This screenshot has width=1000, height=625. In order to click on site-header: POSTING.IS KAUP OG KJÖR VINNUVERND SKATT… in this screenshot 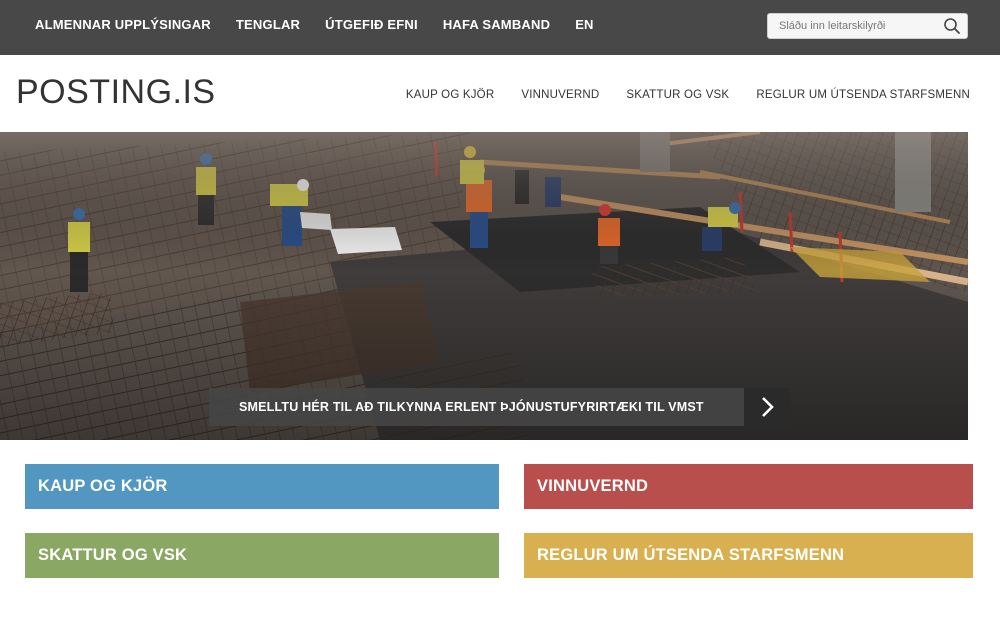, I will do `click(500, 93)`.